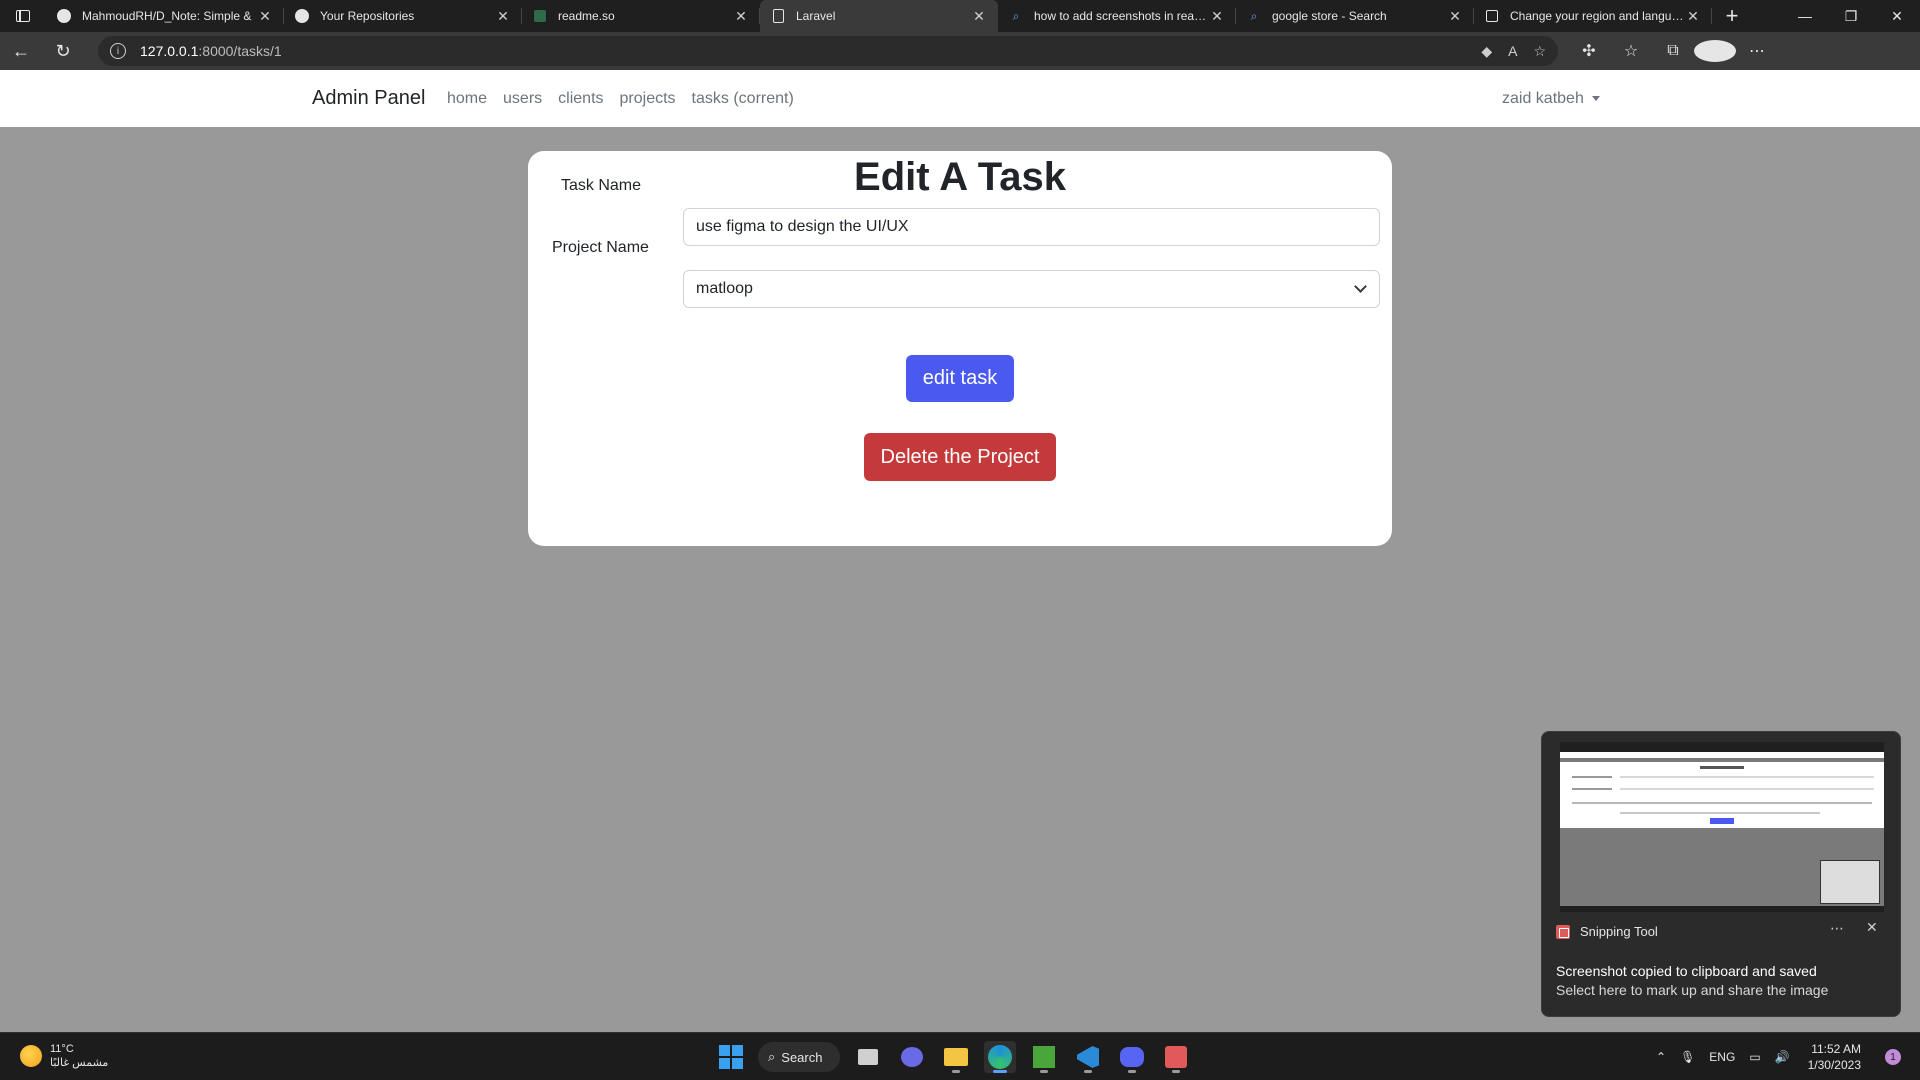 The image size is (1920, 1080). I want to click on page-icon, so click(778, 16).